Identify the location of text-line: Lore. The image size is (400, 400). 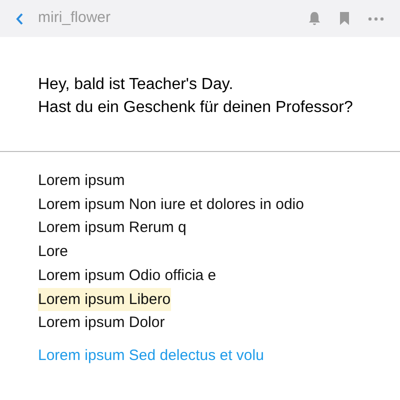
(53, 252).